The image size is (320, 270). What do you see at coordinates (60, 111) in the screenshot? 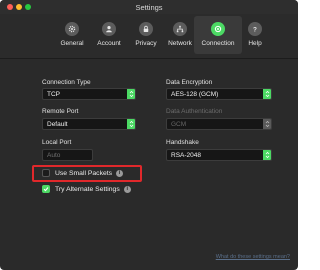
I see `remote-port-label: Remote Port` at bounding box center [60, 111].